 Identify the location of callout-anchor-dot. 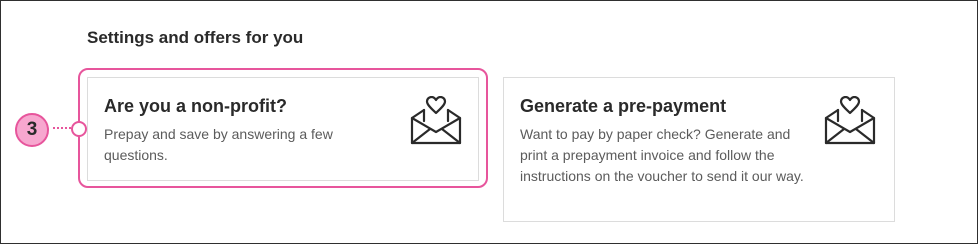
(79, 129).